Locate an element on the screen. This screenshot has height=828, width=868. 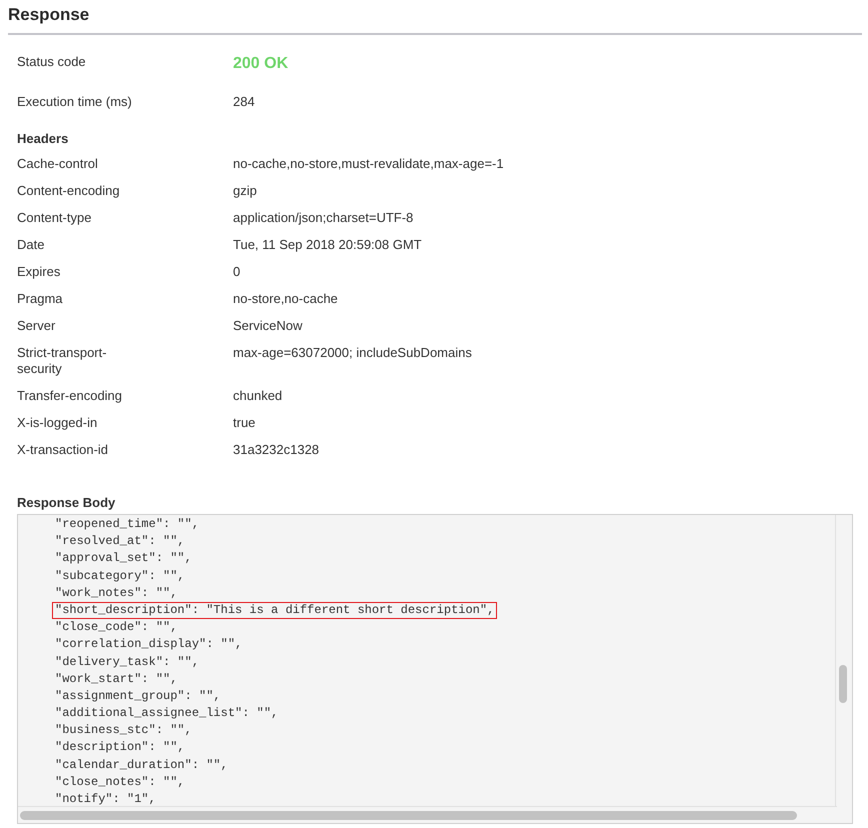
headers-heading: Headers is located at coordinates (43, 138).